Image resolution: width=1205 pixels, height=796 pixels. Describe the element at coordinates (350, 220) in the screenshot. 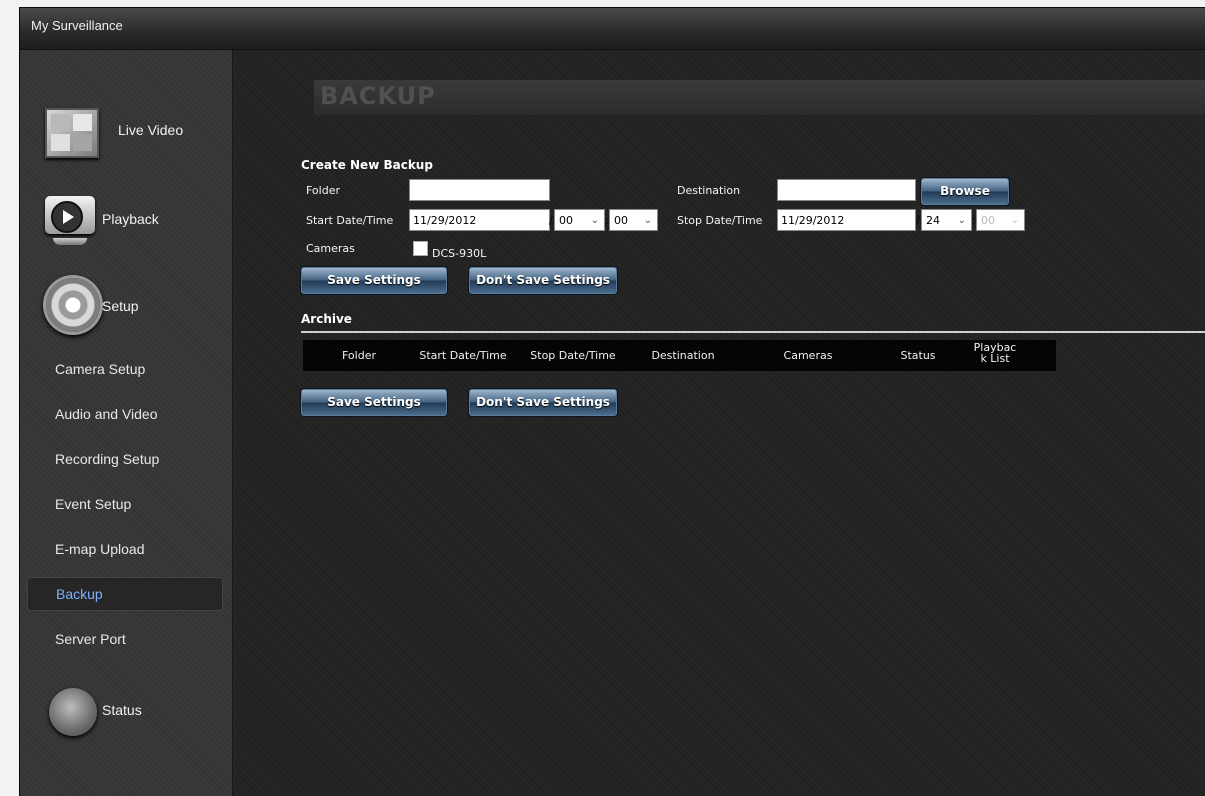

I see `start-datetime-label: Start Date/Time` at that location.